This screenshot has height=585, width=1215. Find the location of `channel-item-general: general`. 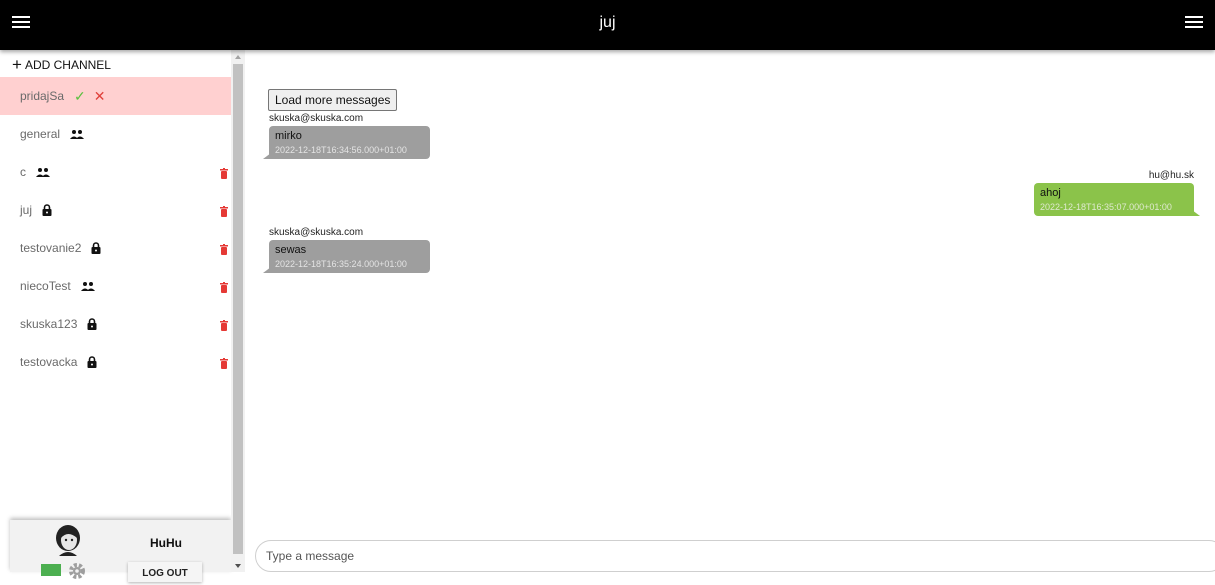

channel-item-general: general is located at coordinates (115, 134).